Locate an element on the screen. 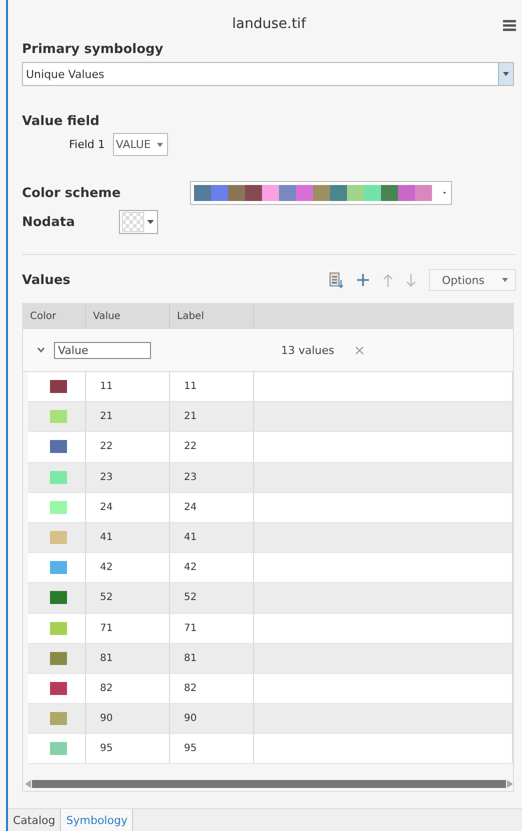 The height and width of the screenshot is (831, 522). move-up-icon is located at coordinates (388, 280).